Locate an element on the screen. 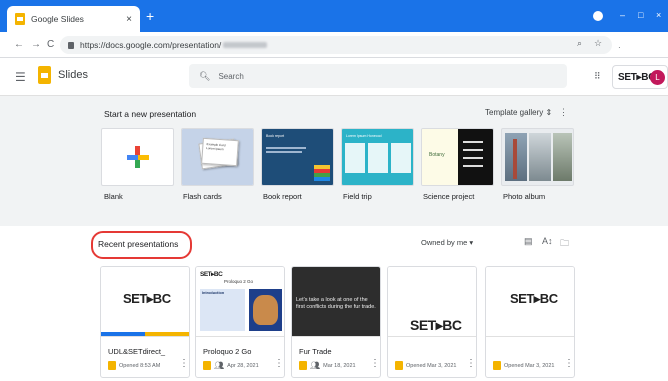 Image resolution: width=668 pixels, height=381 pixels. maximize-button: □ is located at coordinates (640, 15).